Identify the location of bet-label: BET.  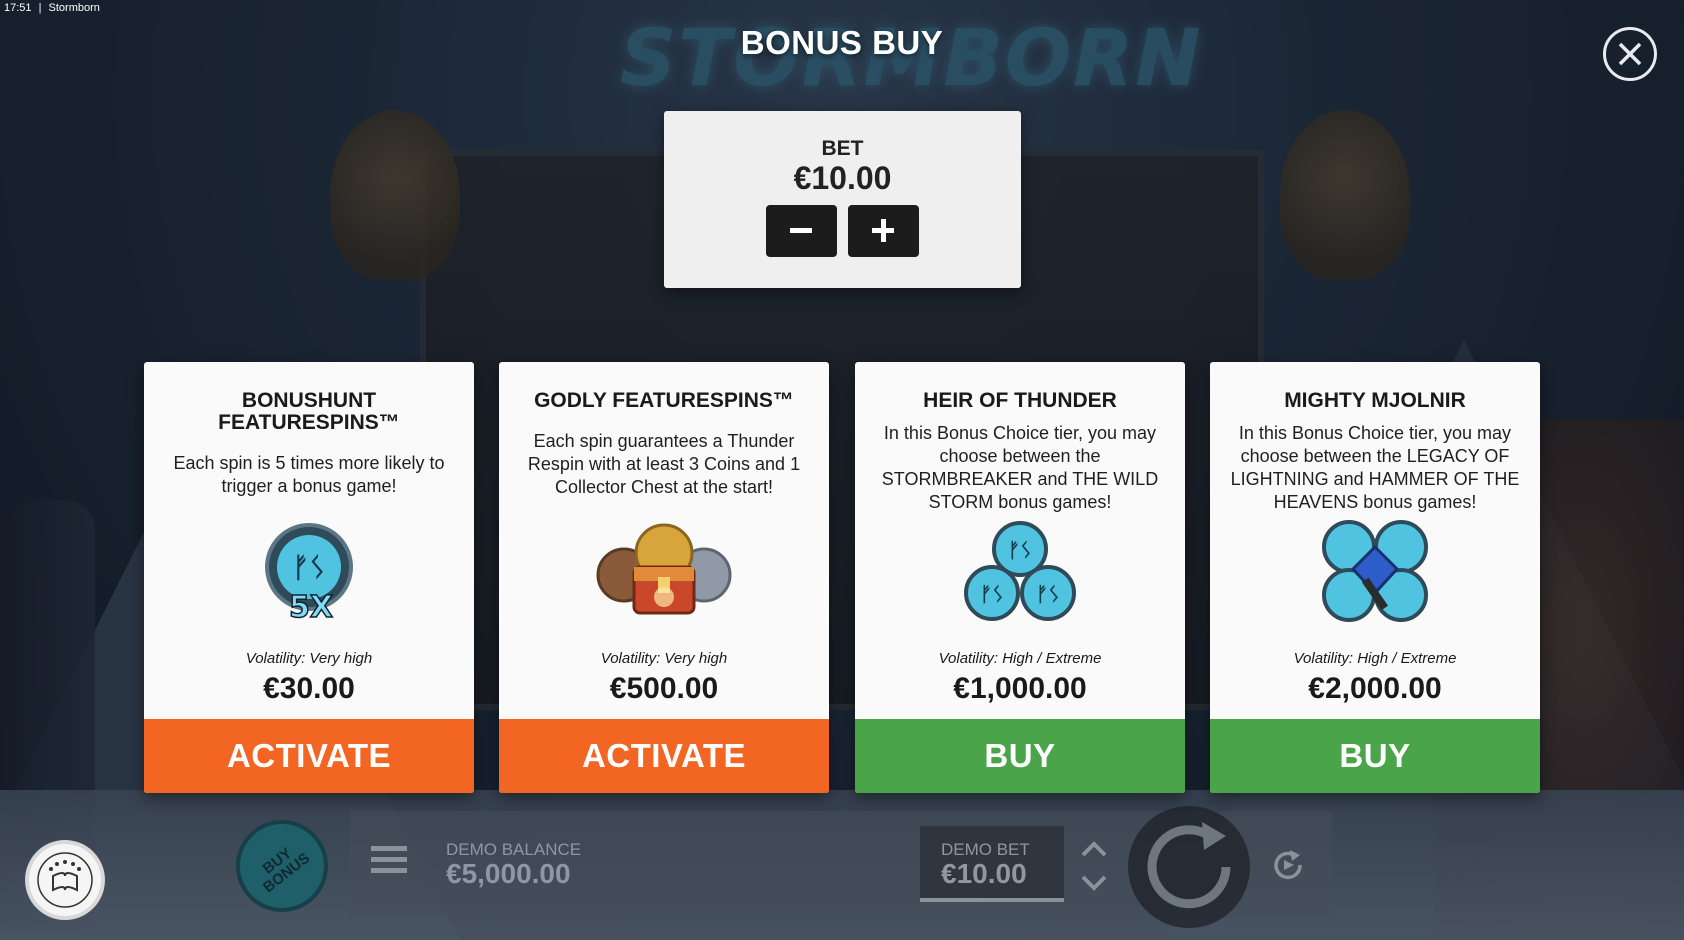
(842, 148).